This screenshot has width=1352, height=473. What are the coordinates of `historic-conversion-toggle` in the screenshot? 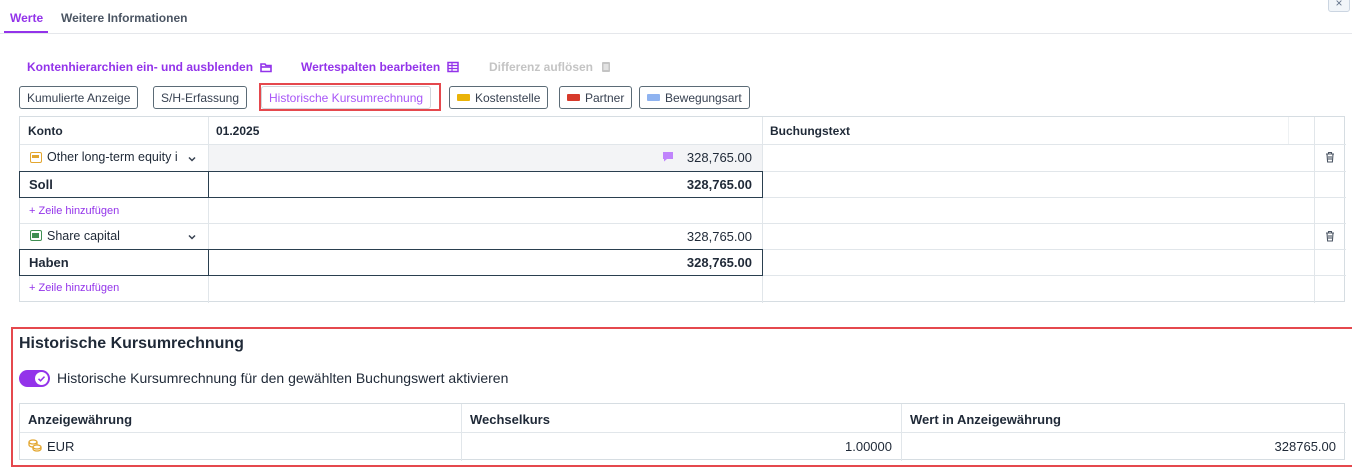 It's located at (34, 378).